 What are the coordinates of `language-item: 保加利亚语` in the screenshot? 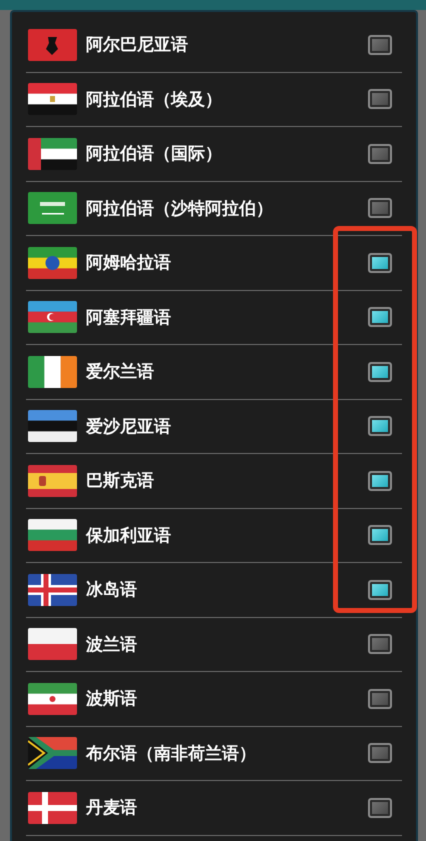 It's located at (214, 535).